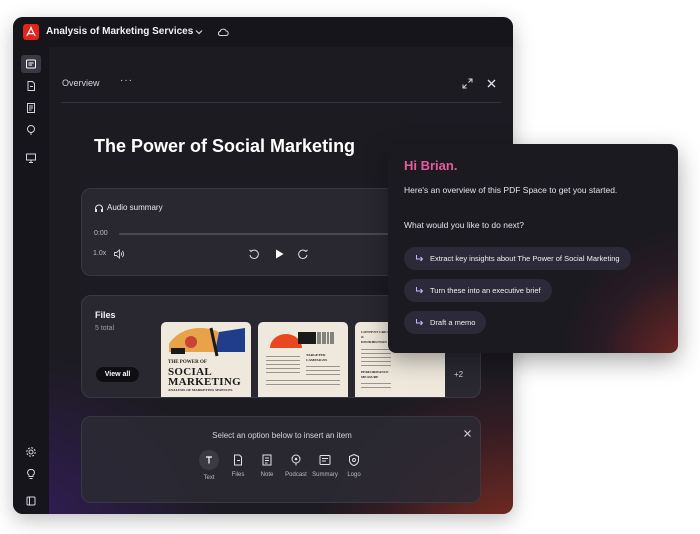 This screenshot has width=700, height=534. I want to click on audio-time: 0:00, so click(101, 233).